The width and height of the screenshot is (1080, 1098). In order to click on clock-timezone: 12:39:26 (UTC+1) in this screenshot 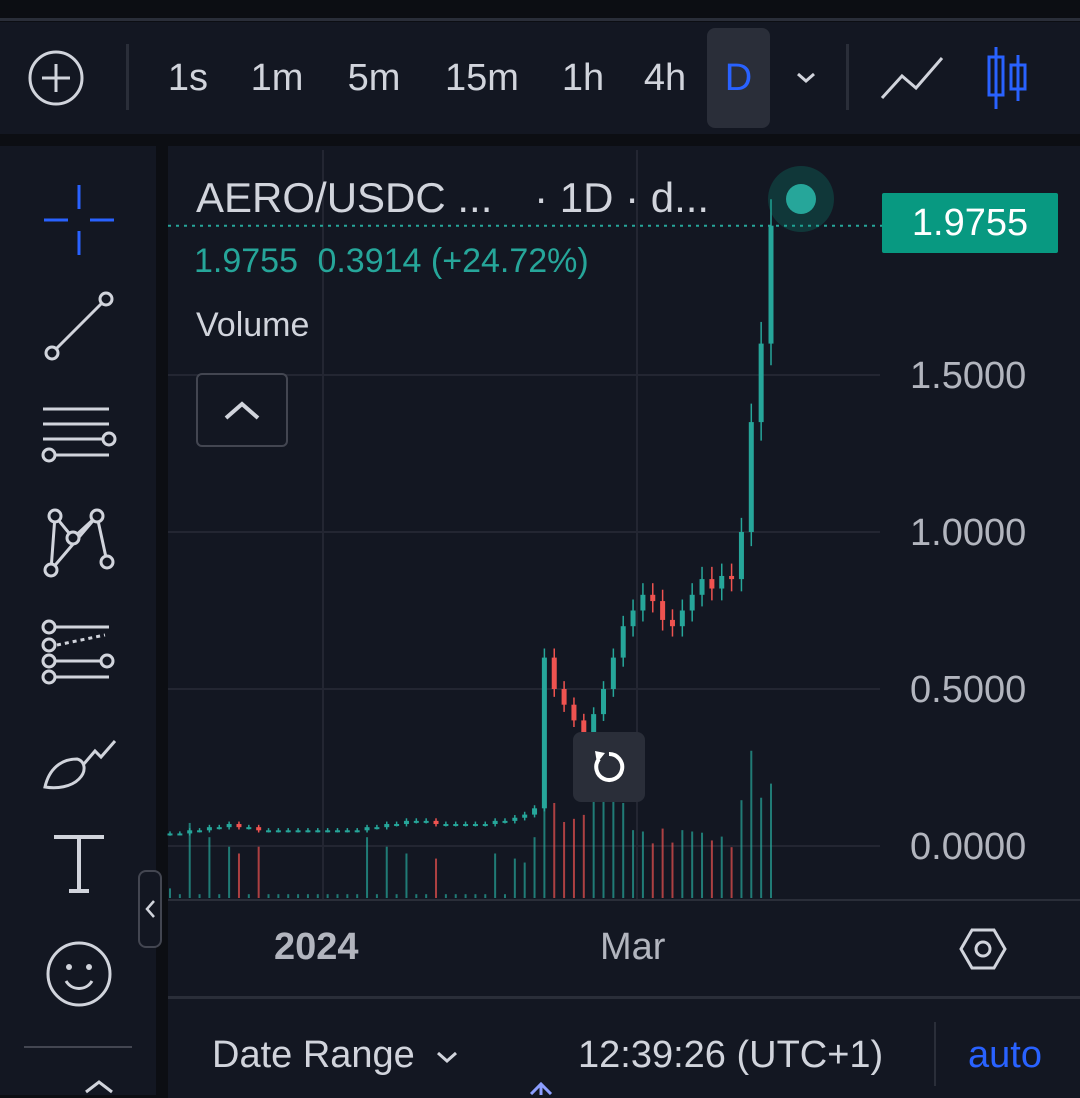, I will do `click(730, 1055)`.